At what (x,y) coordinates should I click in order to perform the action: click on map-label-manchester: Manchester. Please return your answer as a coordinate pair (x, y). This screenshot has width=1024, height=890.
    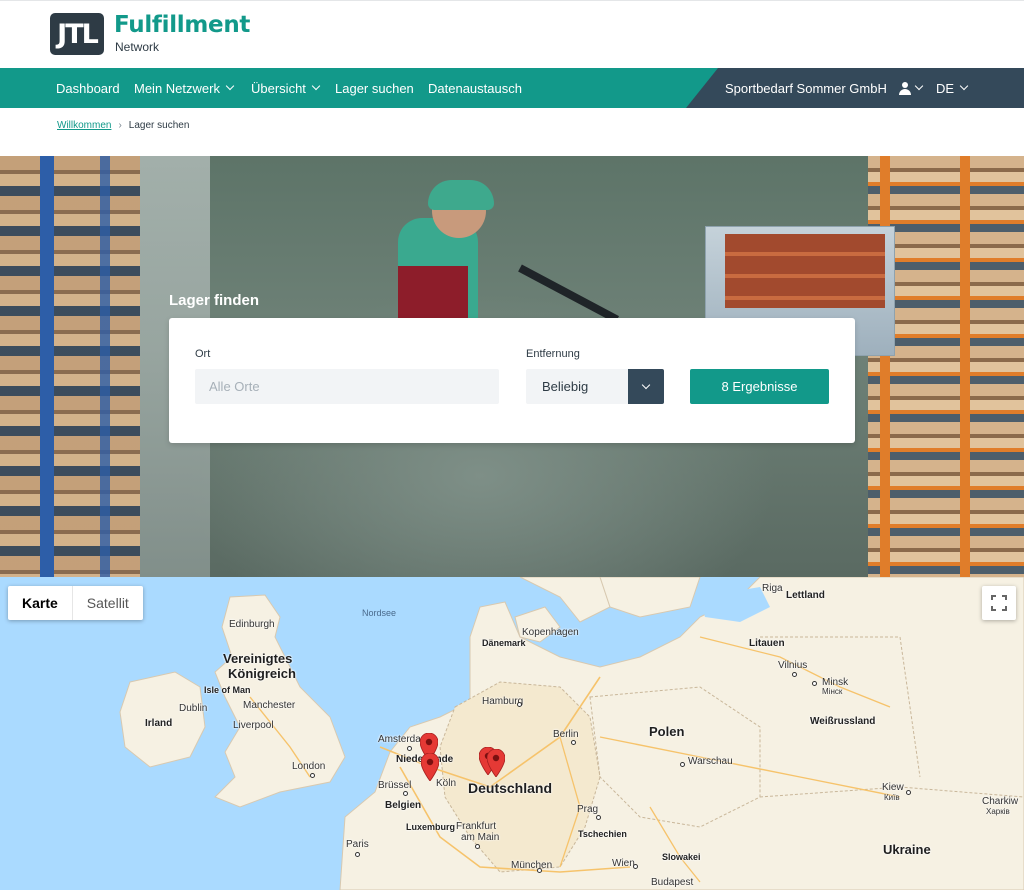
    Looking at the image, I should click on (269, 705).